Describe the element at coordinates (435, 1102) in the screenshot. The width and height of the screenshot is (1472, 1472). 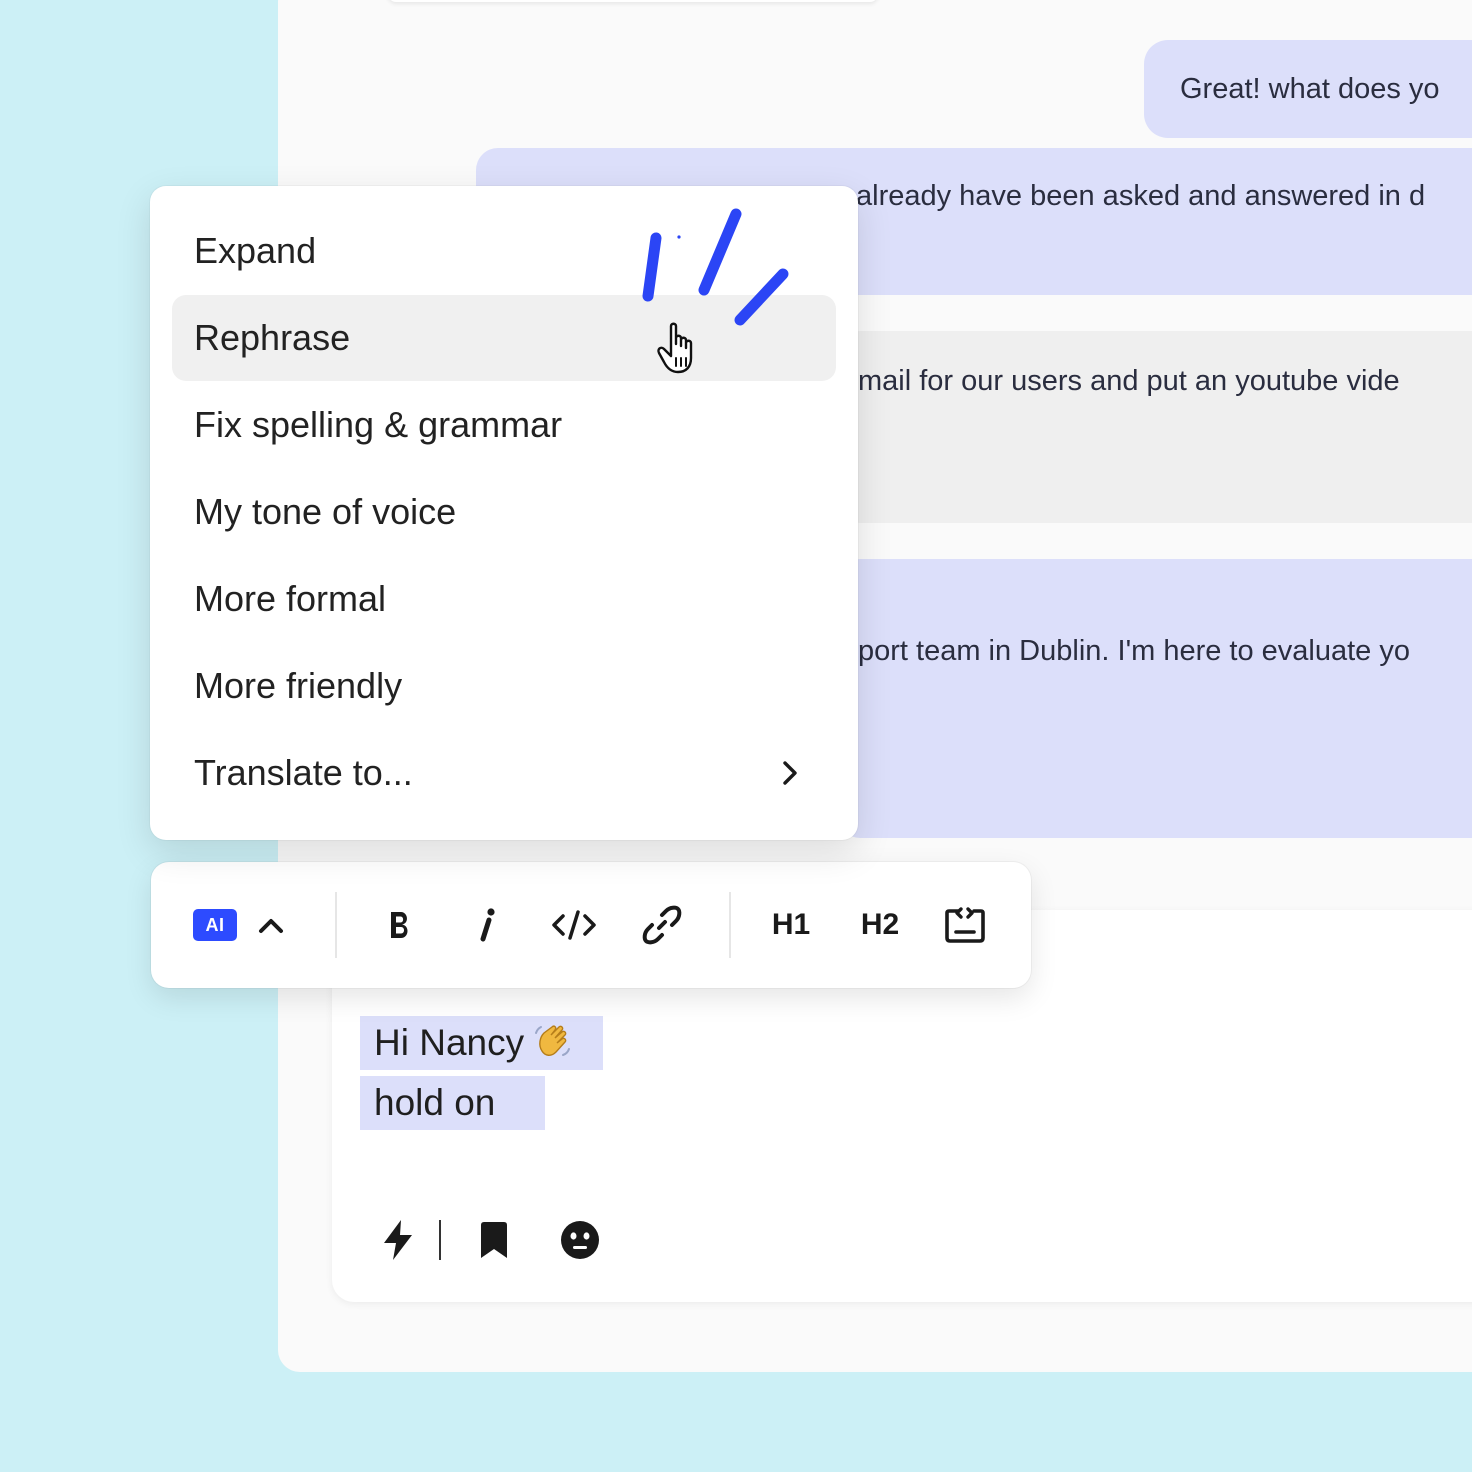
I see `draft-text: hold on` at that location.